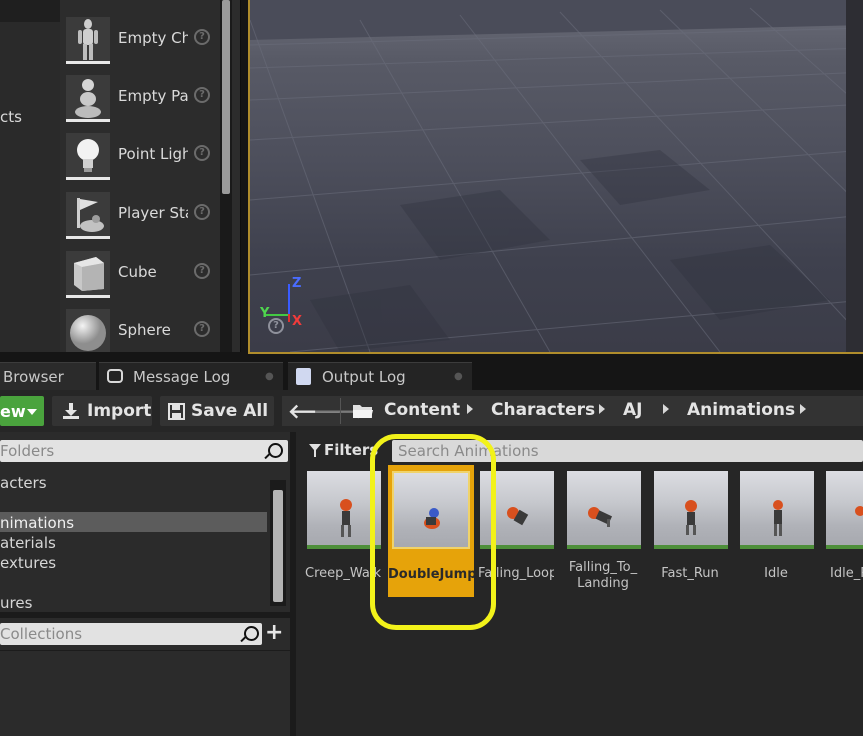 The image size is (863, 736). I want to click on axis-x-label: X, so click(297, 321).